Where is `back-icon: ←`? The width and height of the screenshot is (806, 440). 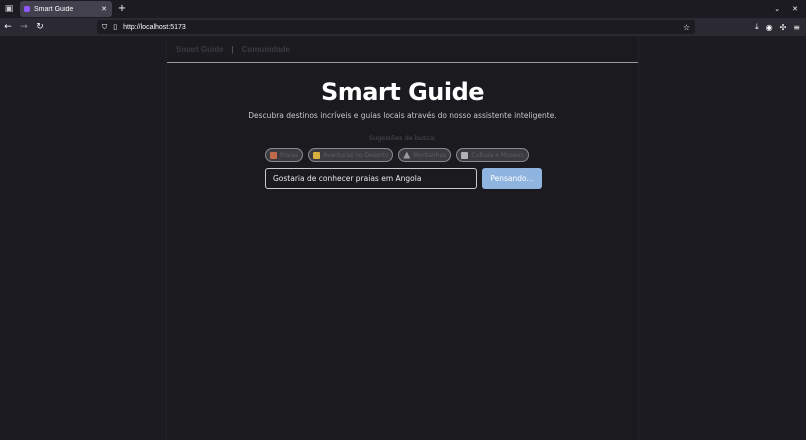 back-icon: ← is located at coordinates (8, 27).